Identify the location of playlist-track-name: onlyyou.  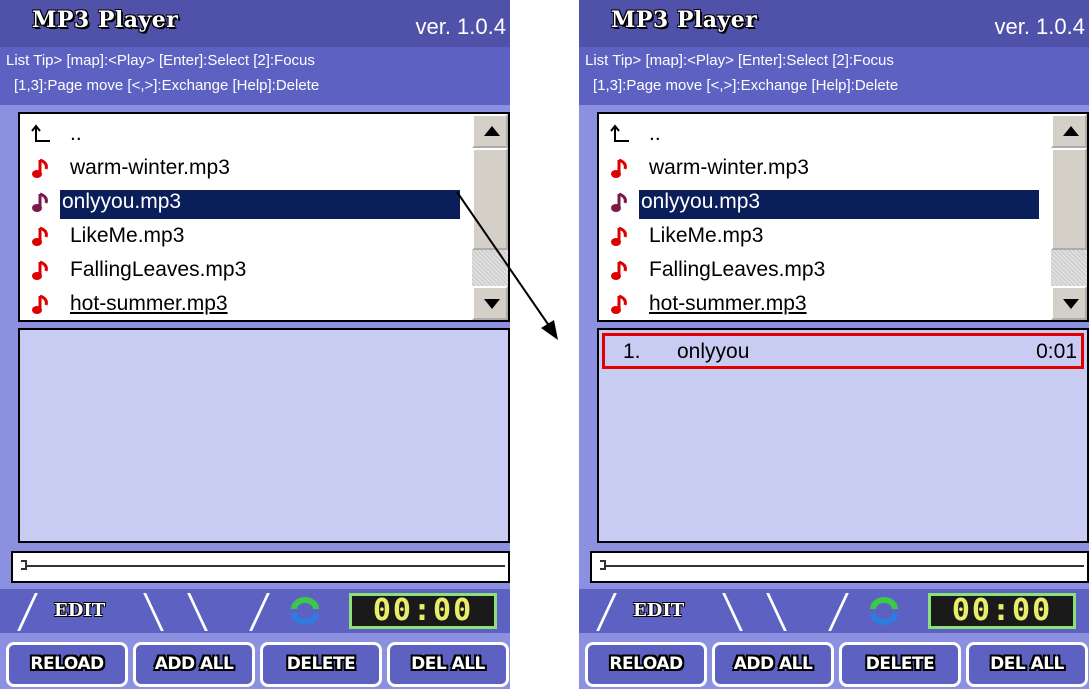
(713, 351).